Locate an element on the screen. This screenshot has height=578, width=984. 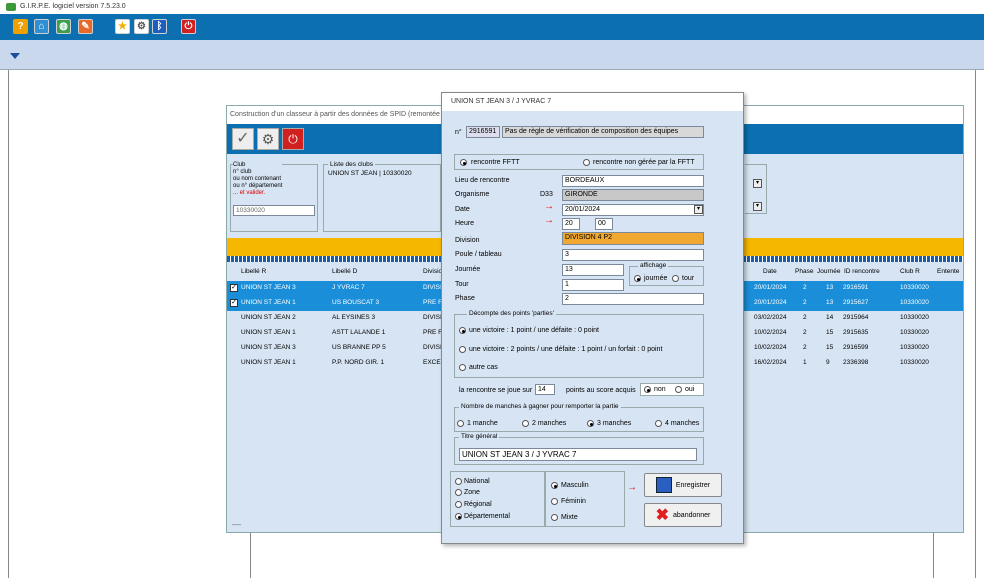
col-phase: Phase is located at coordinates (804, 271).